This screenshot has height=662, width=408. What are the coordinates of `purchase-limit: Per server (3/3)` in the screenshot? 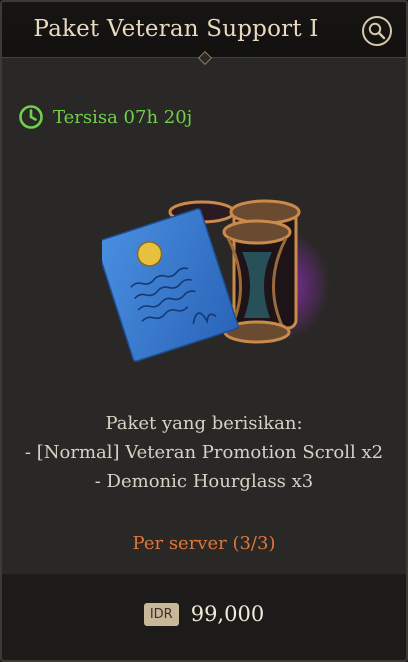 It's located at (204, 543).